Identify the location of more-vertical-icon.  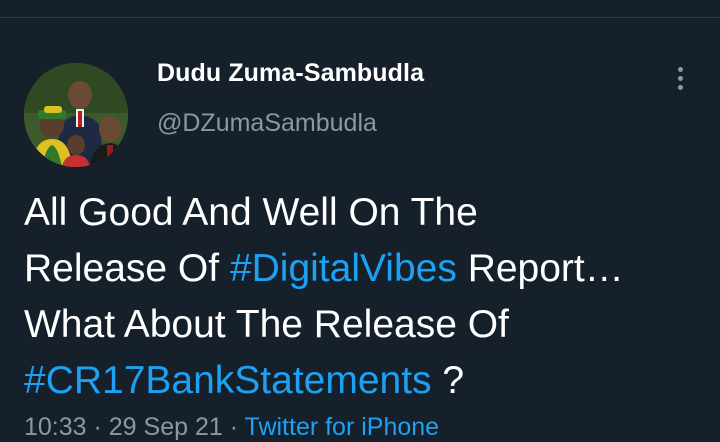
(680, 69).